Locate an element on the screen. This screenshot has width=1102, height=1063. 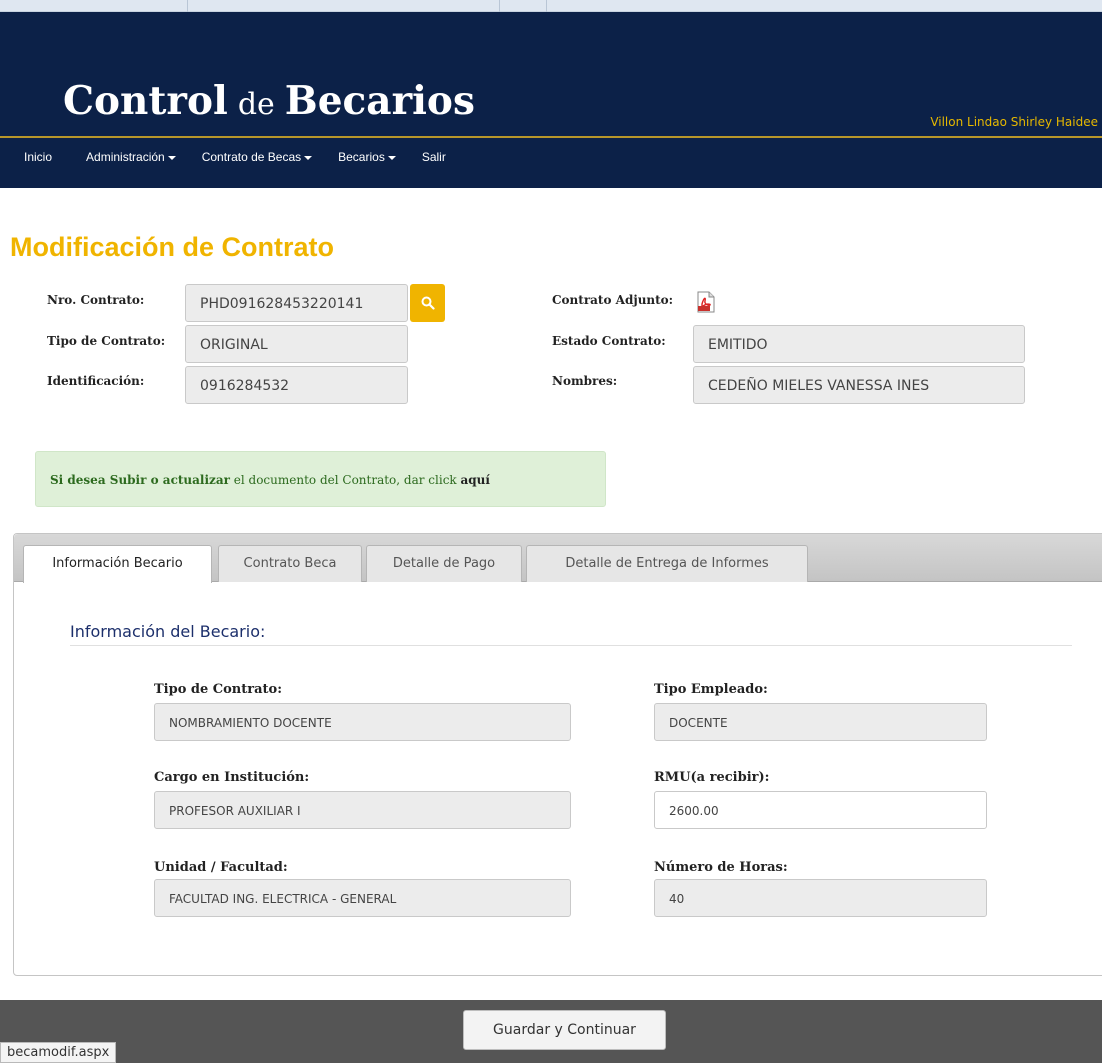
nombres-label: Nombres: is located at coordinates (585, 381).